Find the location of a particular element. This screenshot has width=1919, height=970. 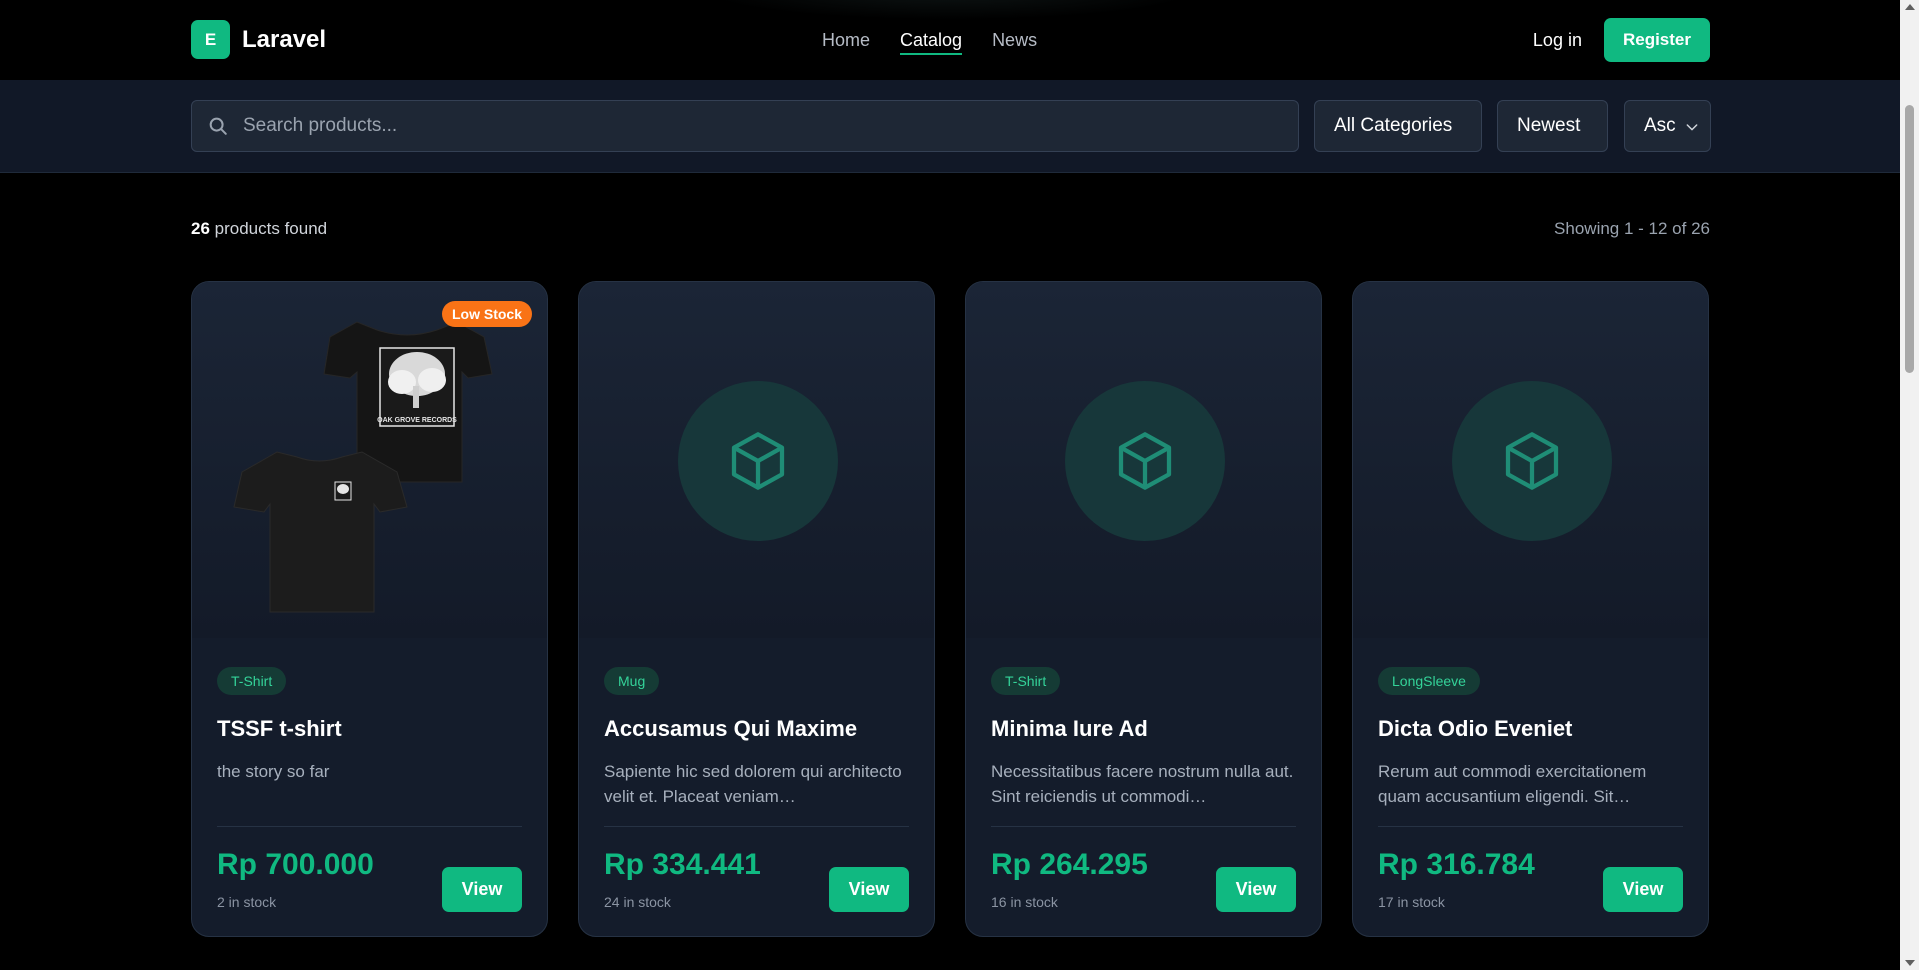

direction-select: Asc is located at coordinates (1667, 126).